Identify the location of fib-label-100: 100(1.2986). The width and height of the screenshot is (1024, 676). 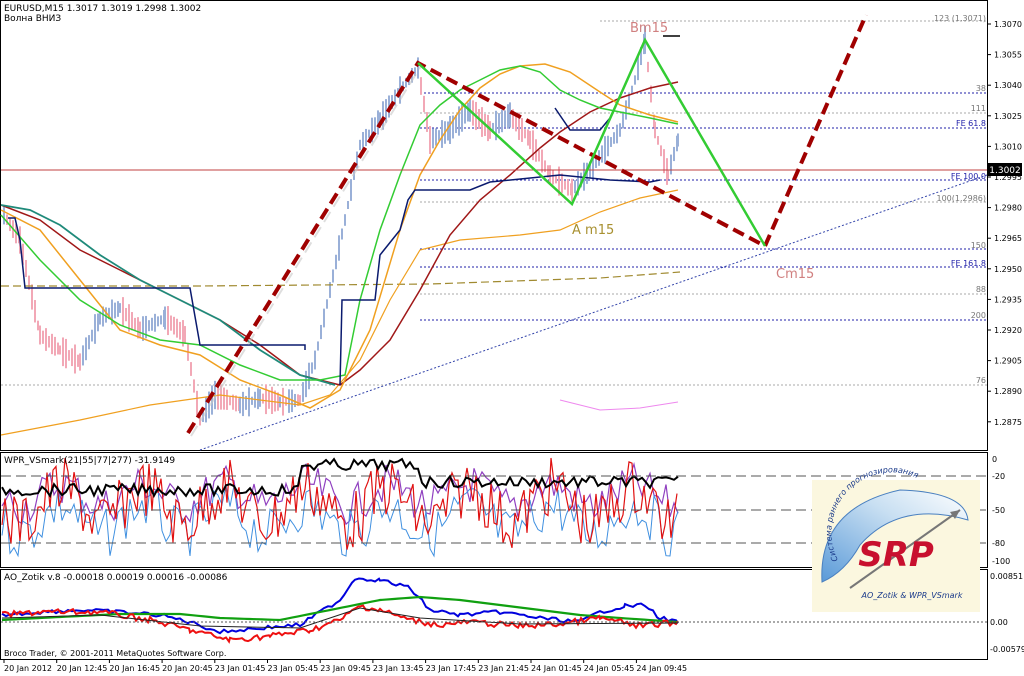
(961, 198).